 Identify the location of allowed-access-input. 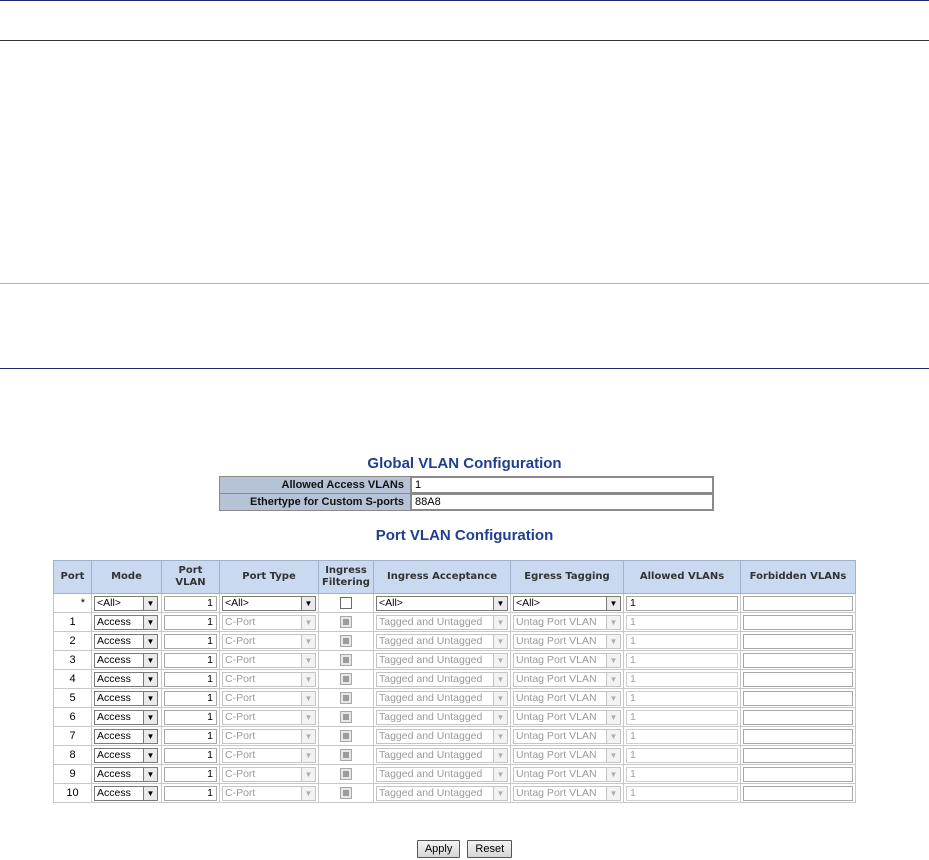
(562, 485).